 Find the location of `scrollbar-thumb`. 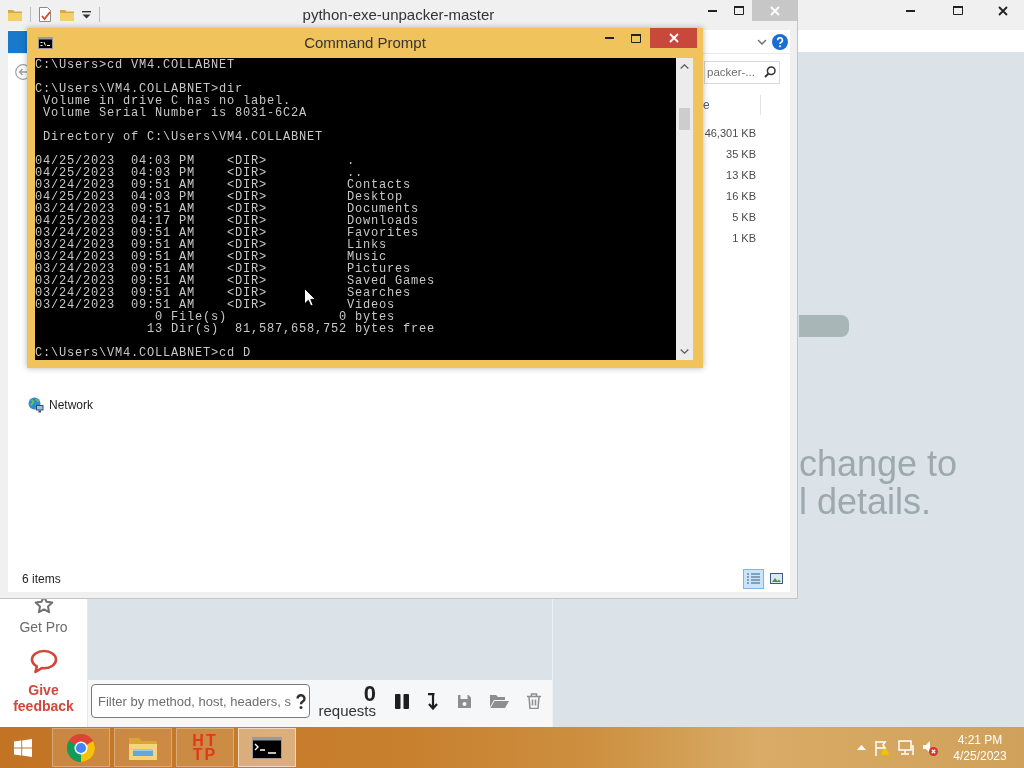

scrollbar-thumb is located at coordinates (684, 119).